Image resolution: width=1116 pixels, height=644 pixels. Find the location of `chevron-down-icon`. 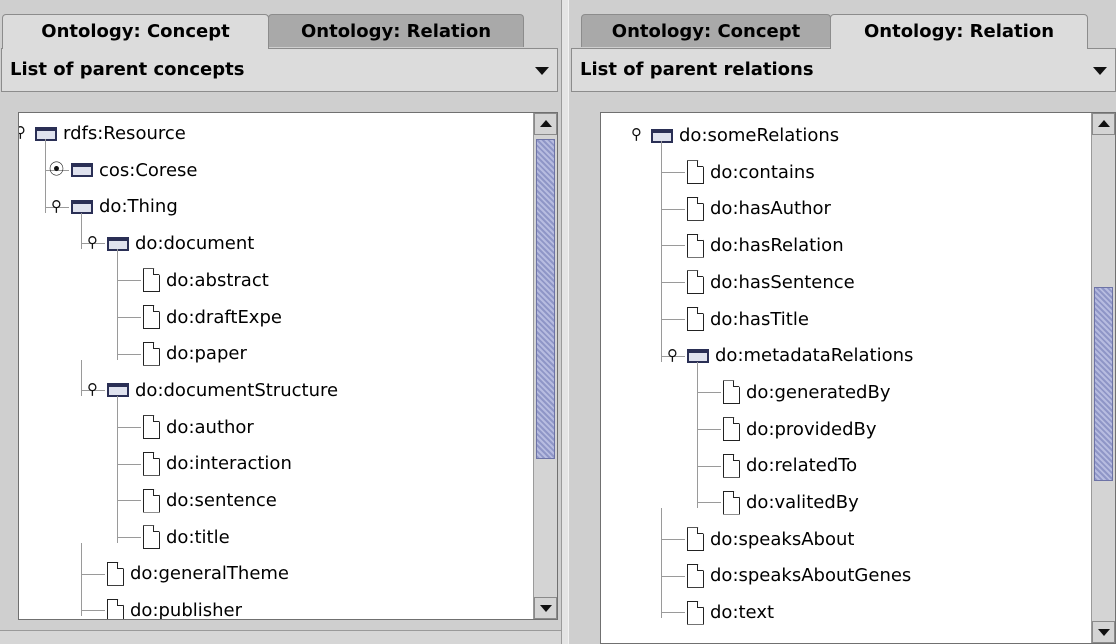

chevron-down-icon is located at coordinates (1100, 71).